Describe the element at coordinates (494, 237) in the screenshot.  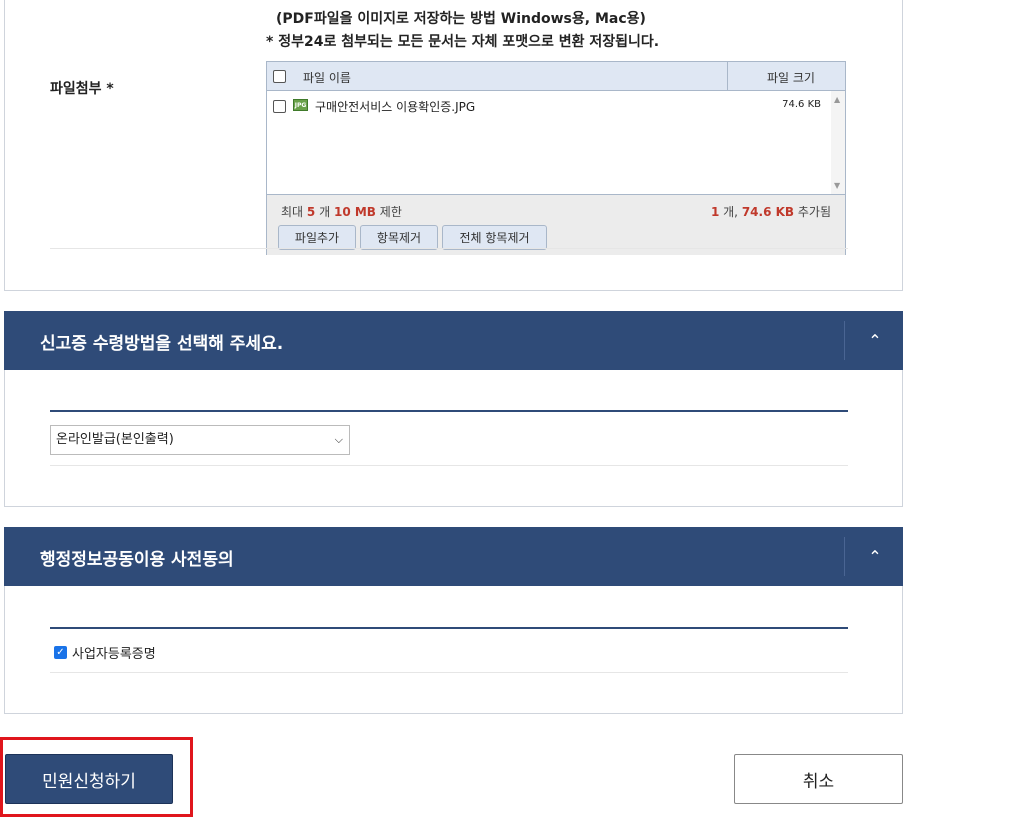
I see `remove-all-button: 전체 항목제거` at that location.